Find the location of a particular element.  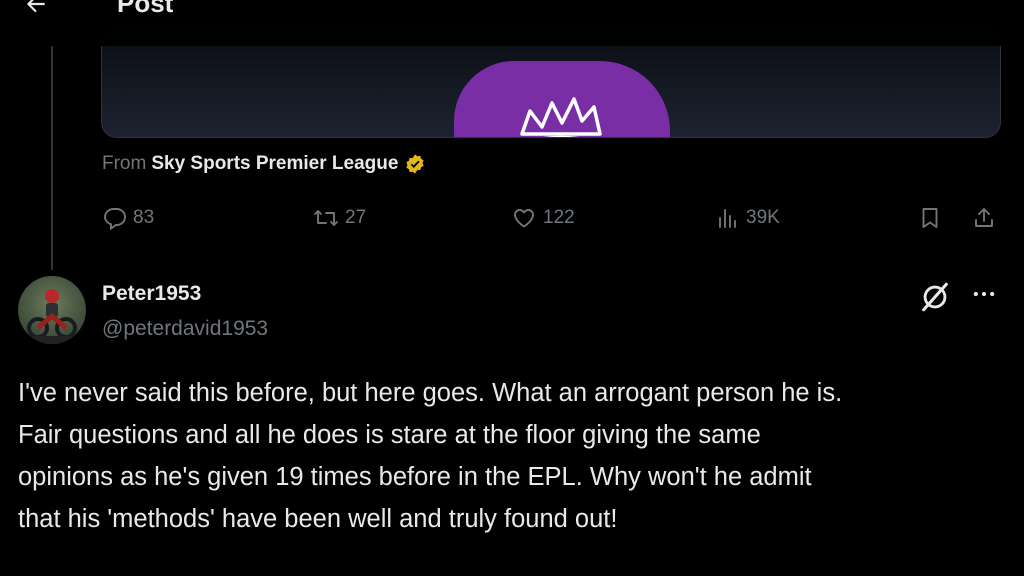

reply-action: 83 is located at coordinates (128, 218).